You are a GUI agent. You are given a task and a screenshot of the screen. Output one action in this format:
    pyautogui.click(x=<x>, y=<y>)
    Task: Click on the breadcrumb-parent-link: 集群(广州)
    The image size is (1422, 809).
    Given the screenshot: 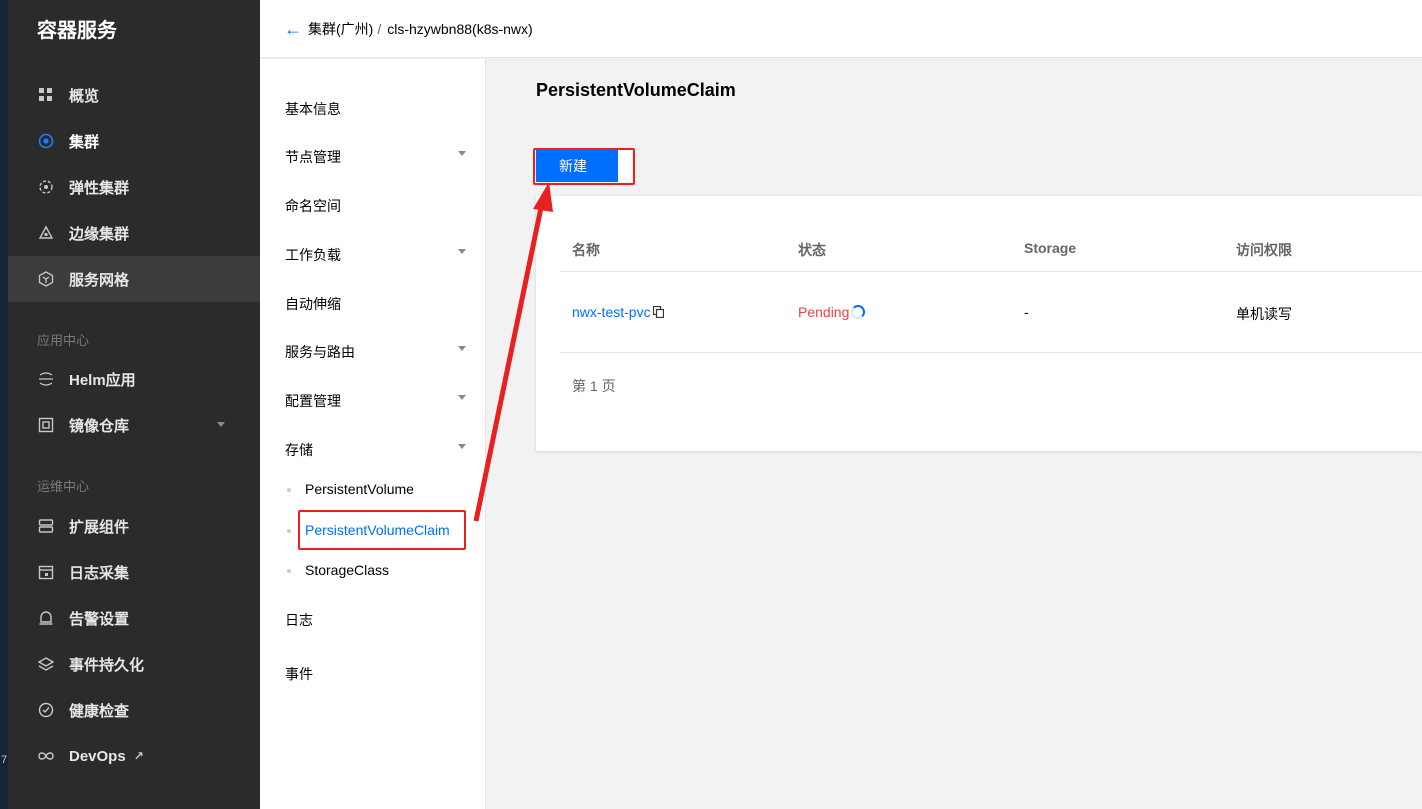 What is the action you would take?
    pyautogui.click(x=340, y=29)
    